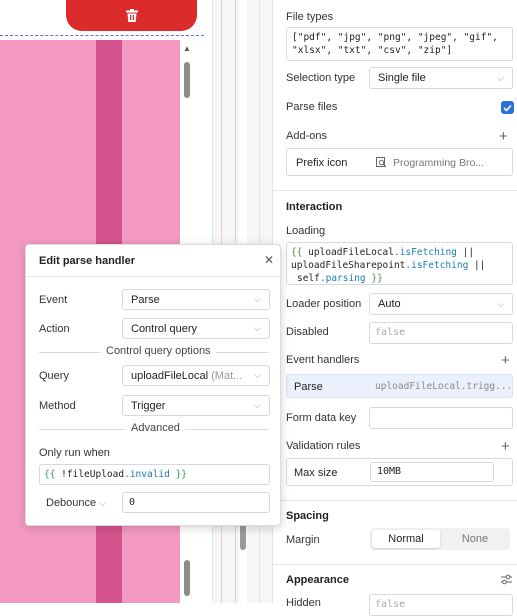 The image size is (517, 616). What do you see at coordinates (389, 471) in the screenshot?
I see `max-size-value: 10MB` at bounding box center [389, 471].